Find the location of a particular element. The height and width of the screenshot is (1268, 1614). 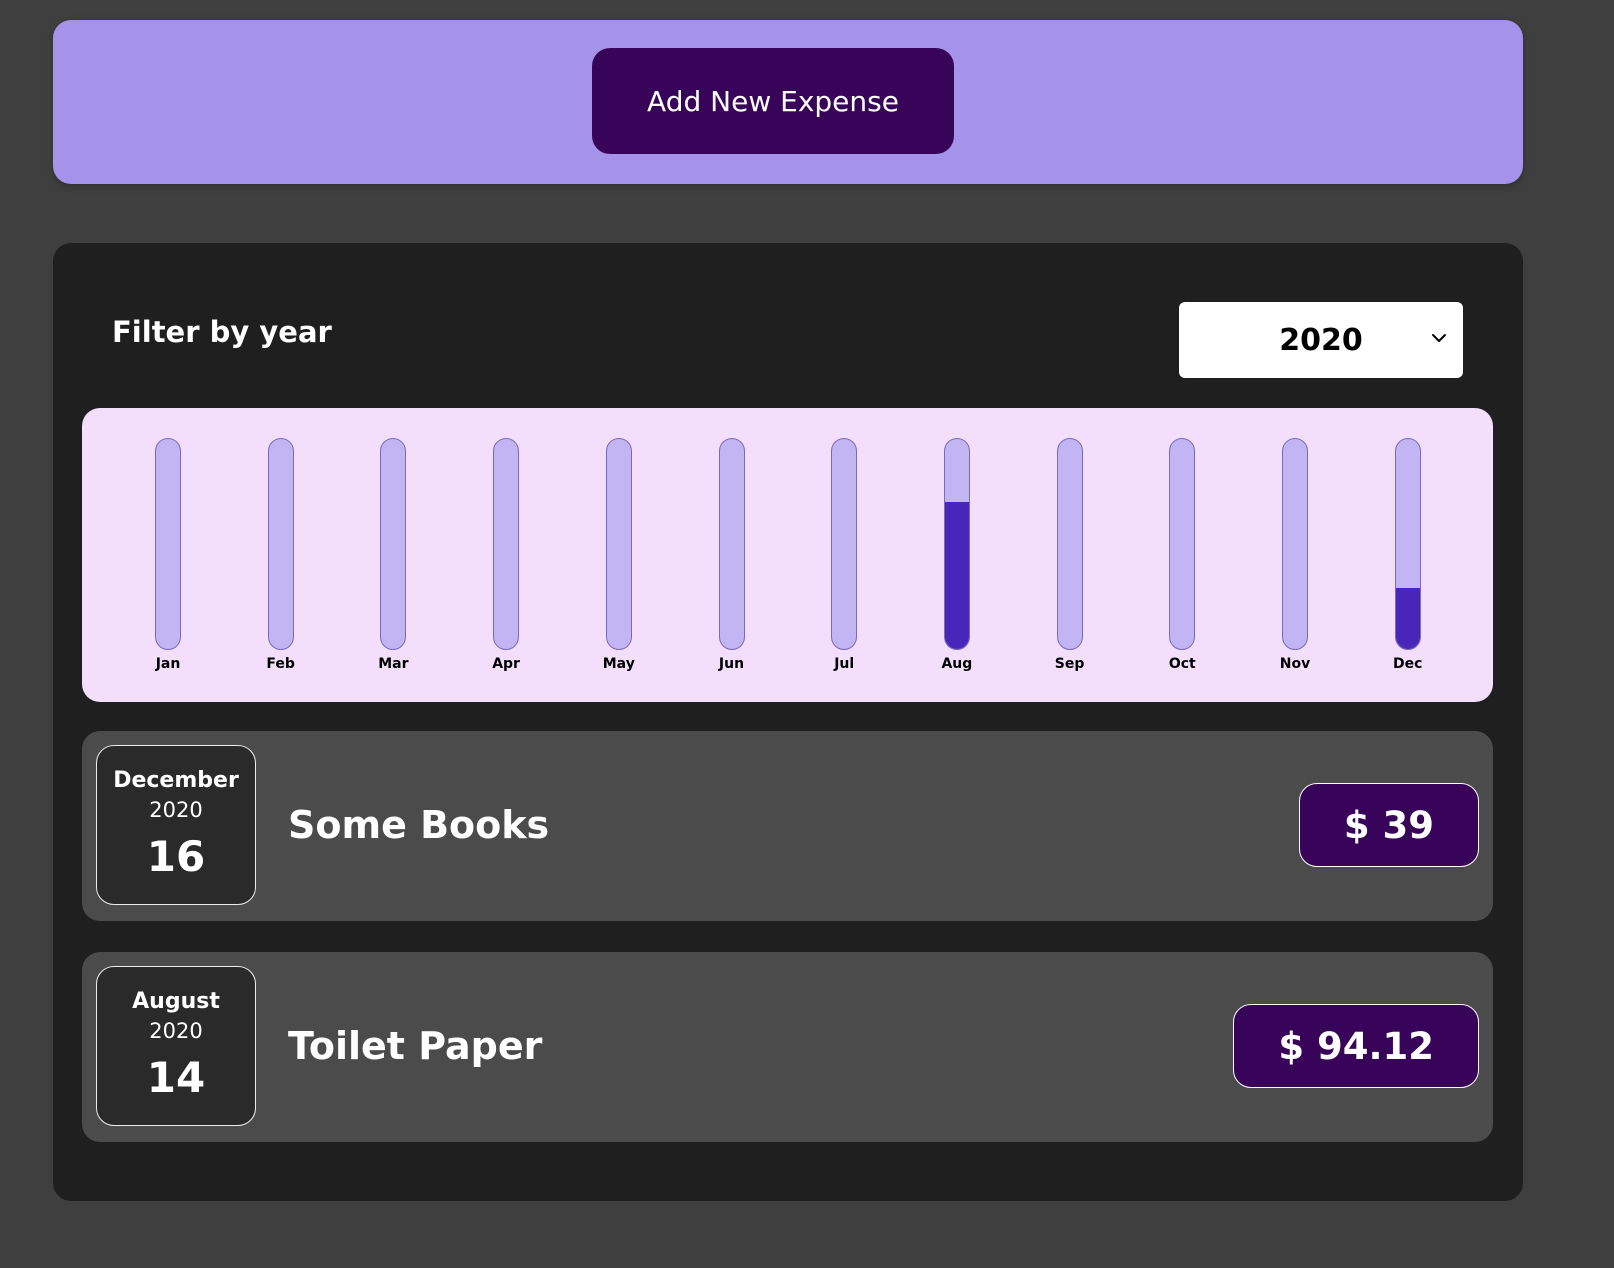

expense-date: August 2020 14 is located at coordinates (176, 1046).